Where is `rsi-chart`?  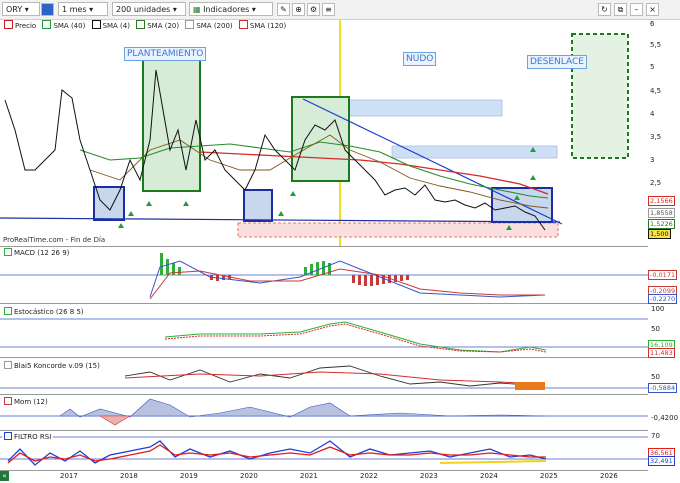
rsi-chart is located at coordinates (324, 451).